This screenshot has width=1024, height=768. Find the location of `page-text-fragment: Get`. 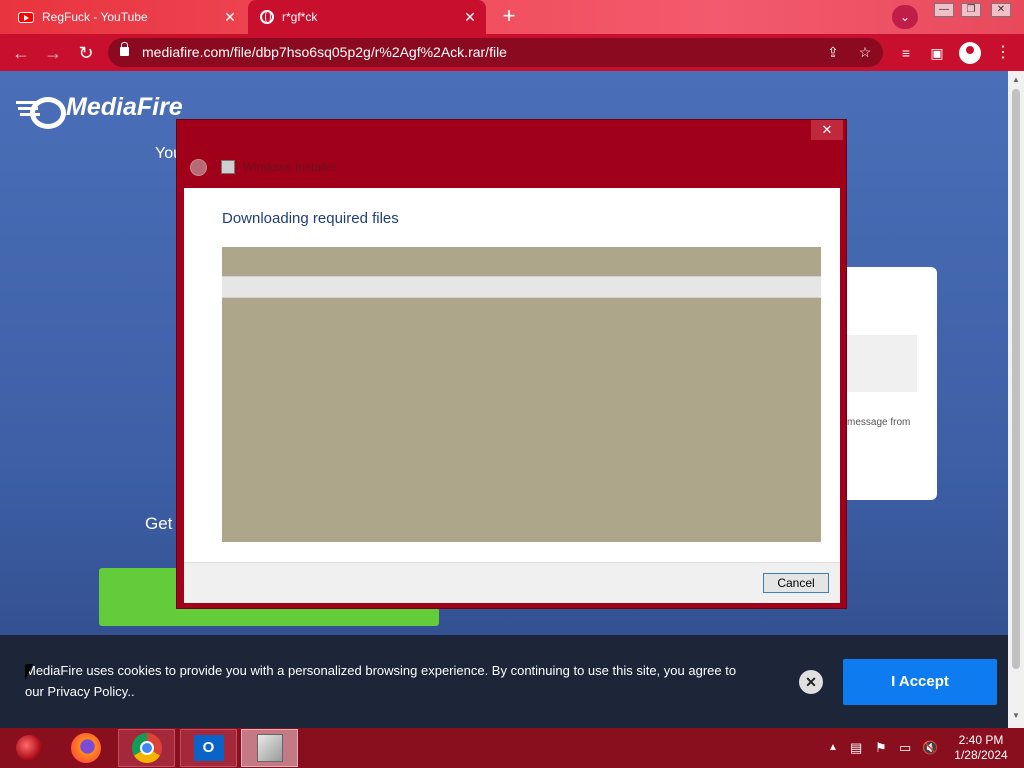

page-text-fragment: Get is located at coordinates (159, 523).